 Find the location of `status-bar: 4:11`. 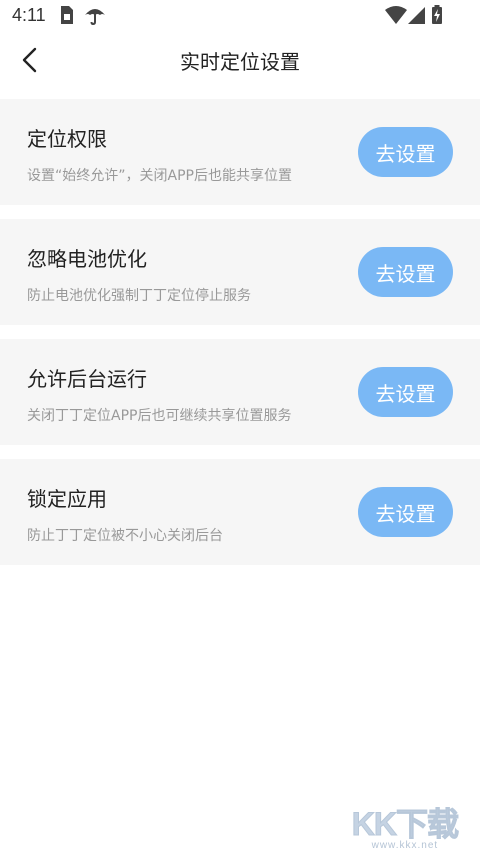

status-bar: 4:11 is located at coordinates (240, 16).